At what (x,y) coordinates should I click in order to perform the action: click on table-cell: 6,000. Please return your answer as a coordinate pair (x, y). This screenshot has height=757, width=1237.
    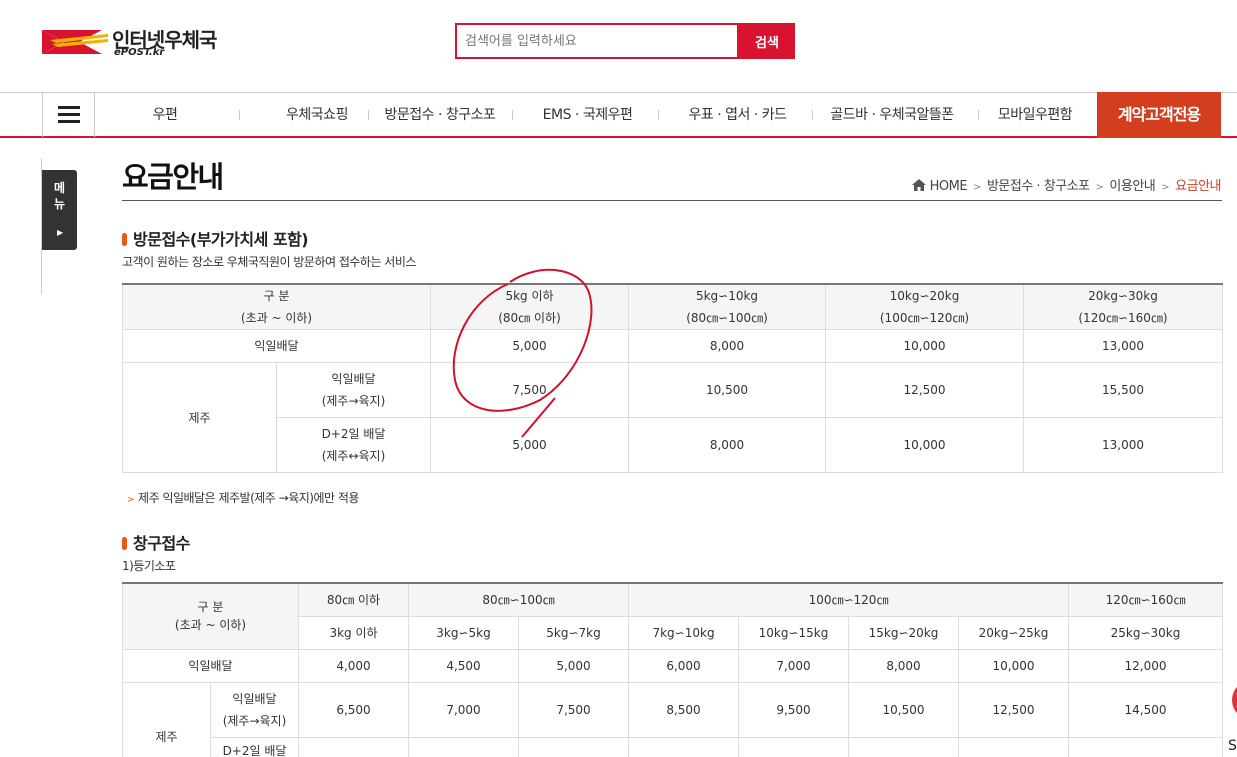
    Looking at the image, I should click on (684, 665).